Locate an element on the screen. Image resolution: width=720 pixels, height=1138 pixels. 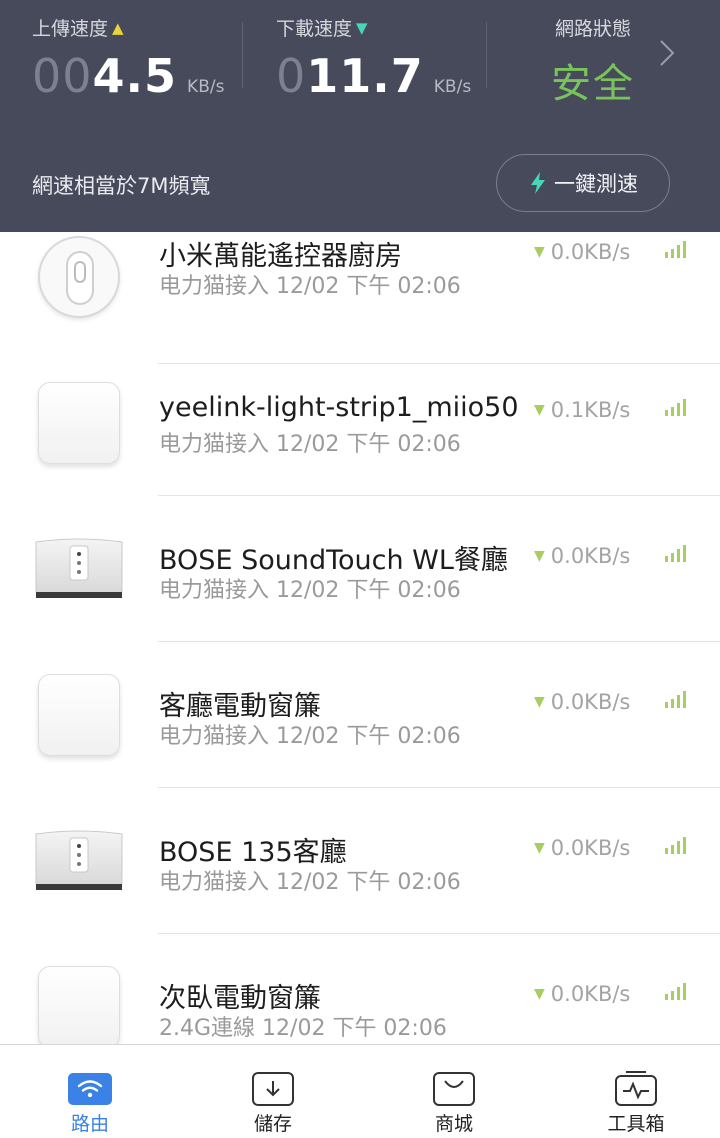
tab-storage: 儲存 is located at coordinates (273, 1091).